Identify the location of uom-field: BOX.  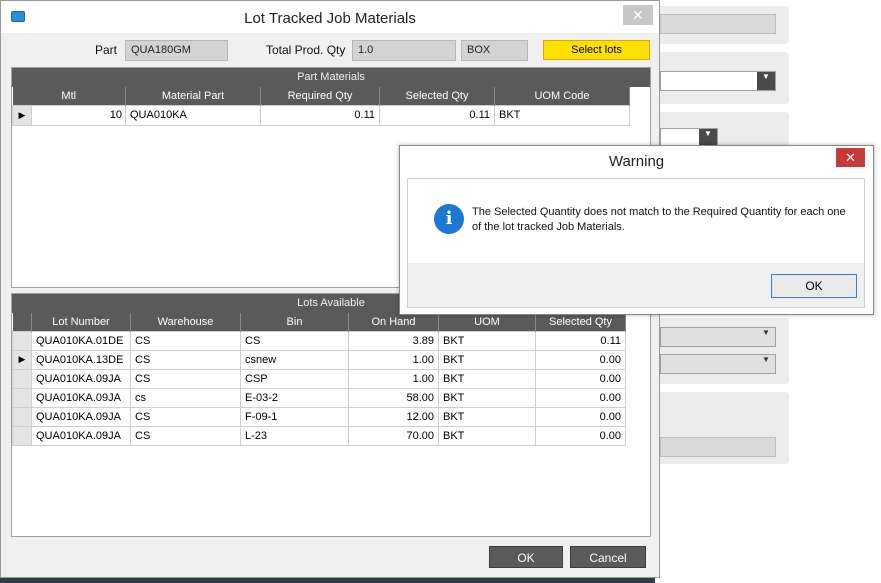
(494, 50).